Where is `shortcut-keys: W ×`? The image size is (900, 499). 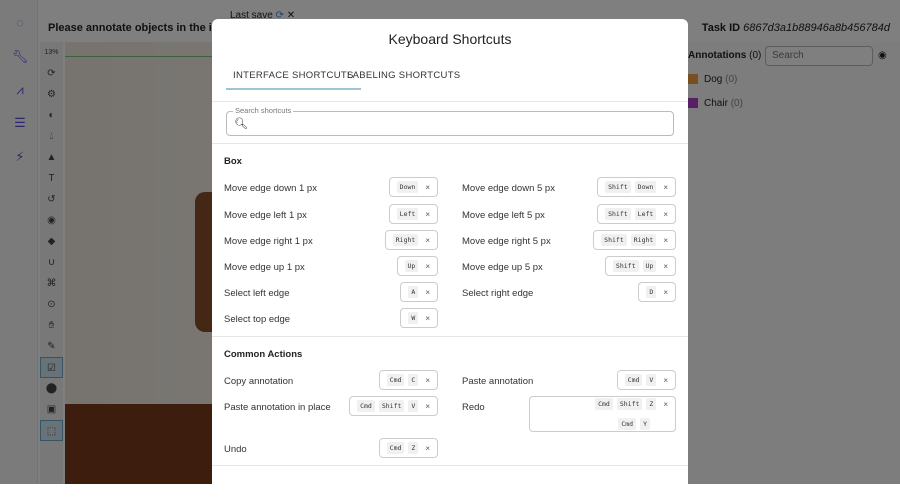 shortcut-keys: W × is located at coordinates (419, 318).